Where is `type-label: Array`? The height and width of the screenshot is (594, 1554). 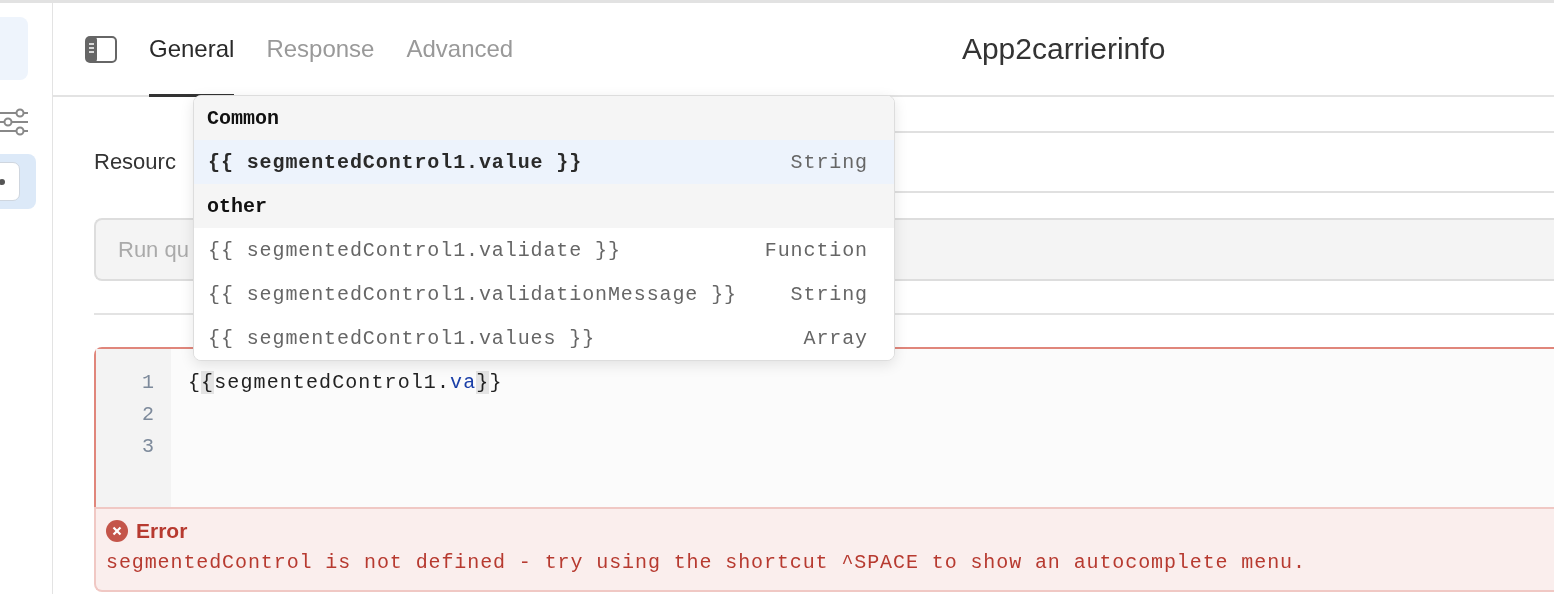
type-label: Array is located at coordinates (835, 338).